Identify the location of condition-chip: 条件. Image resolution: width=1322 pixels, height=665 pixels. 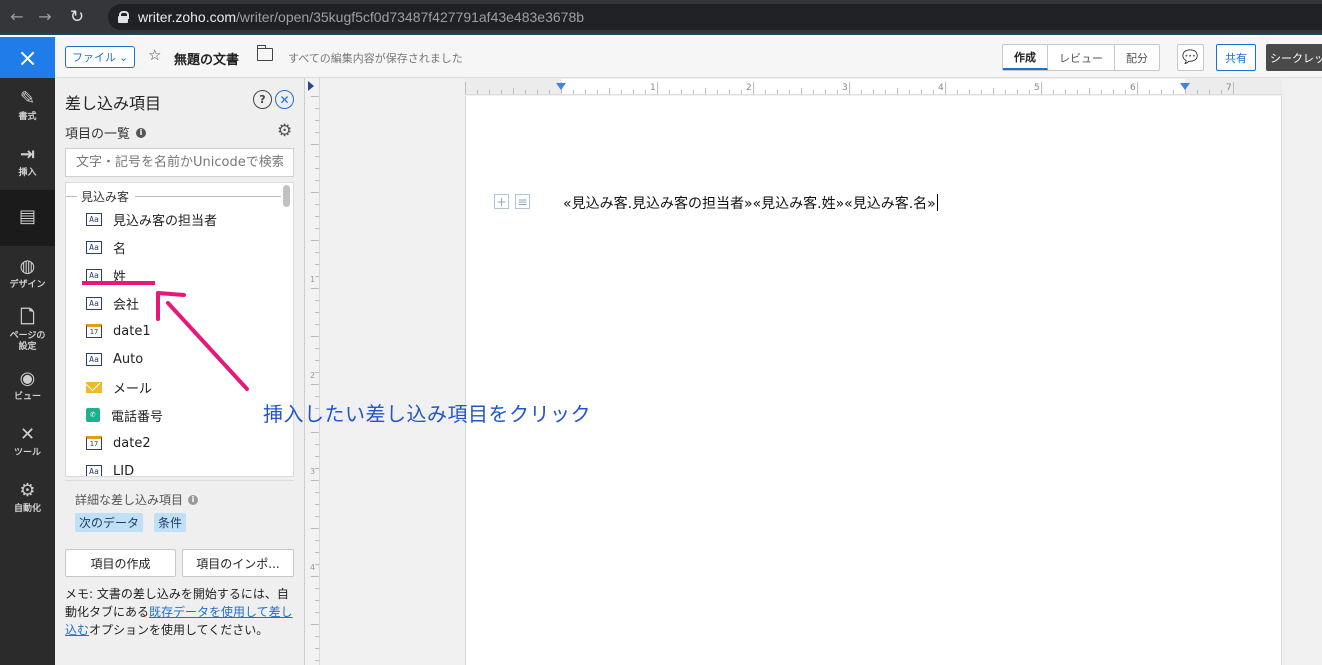
(170, 522).